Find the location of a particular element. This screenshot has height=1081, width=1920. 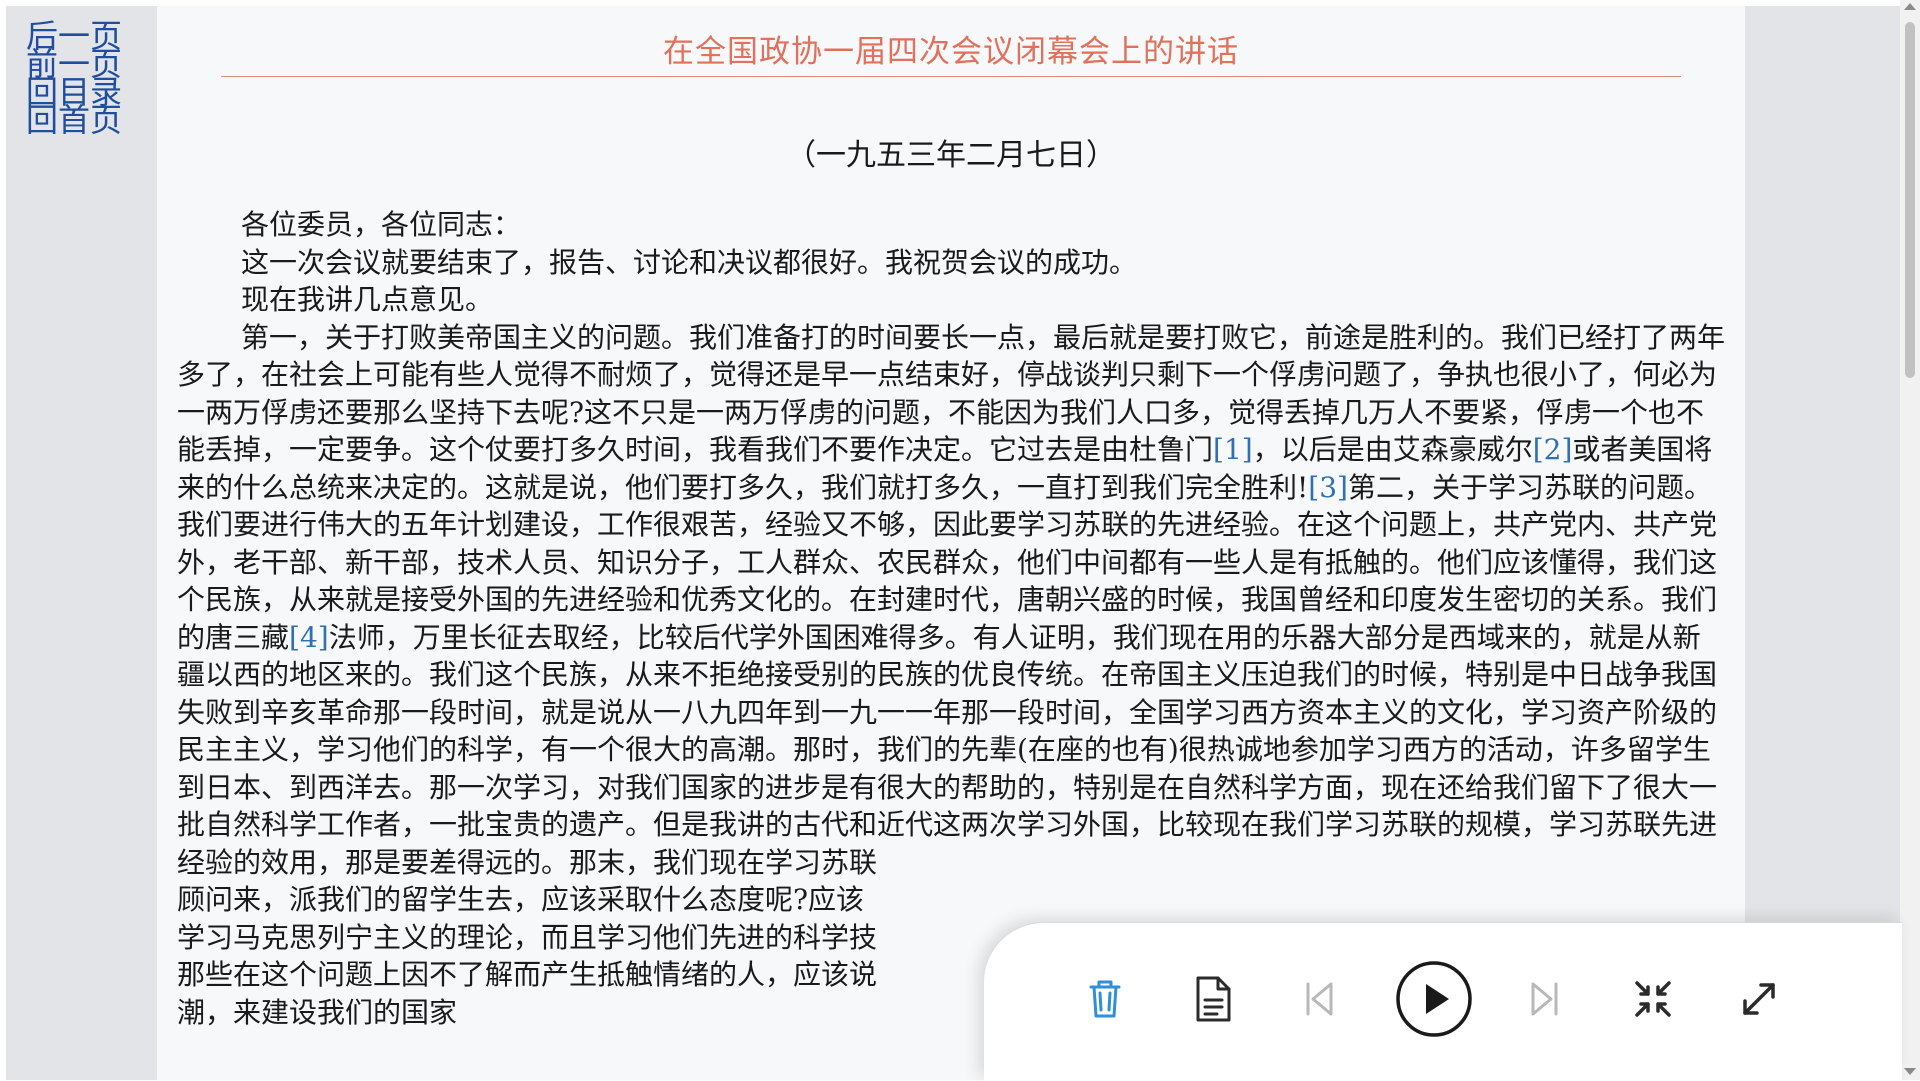

paragraph: 各位委员，各位同志： is located at coordinates (381, 224).